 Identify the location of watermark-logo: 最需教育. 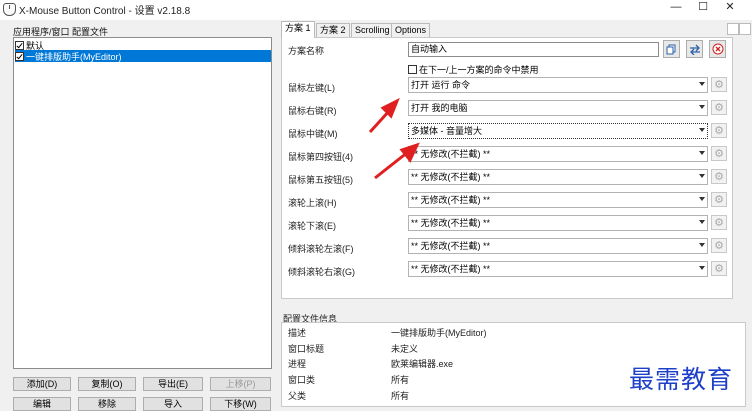
(681, 379).